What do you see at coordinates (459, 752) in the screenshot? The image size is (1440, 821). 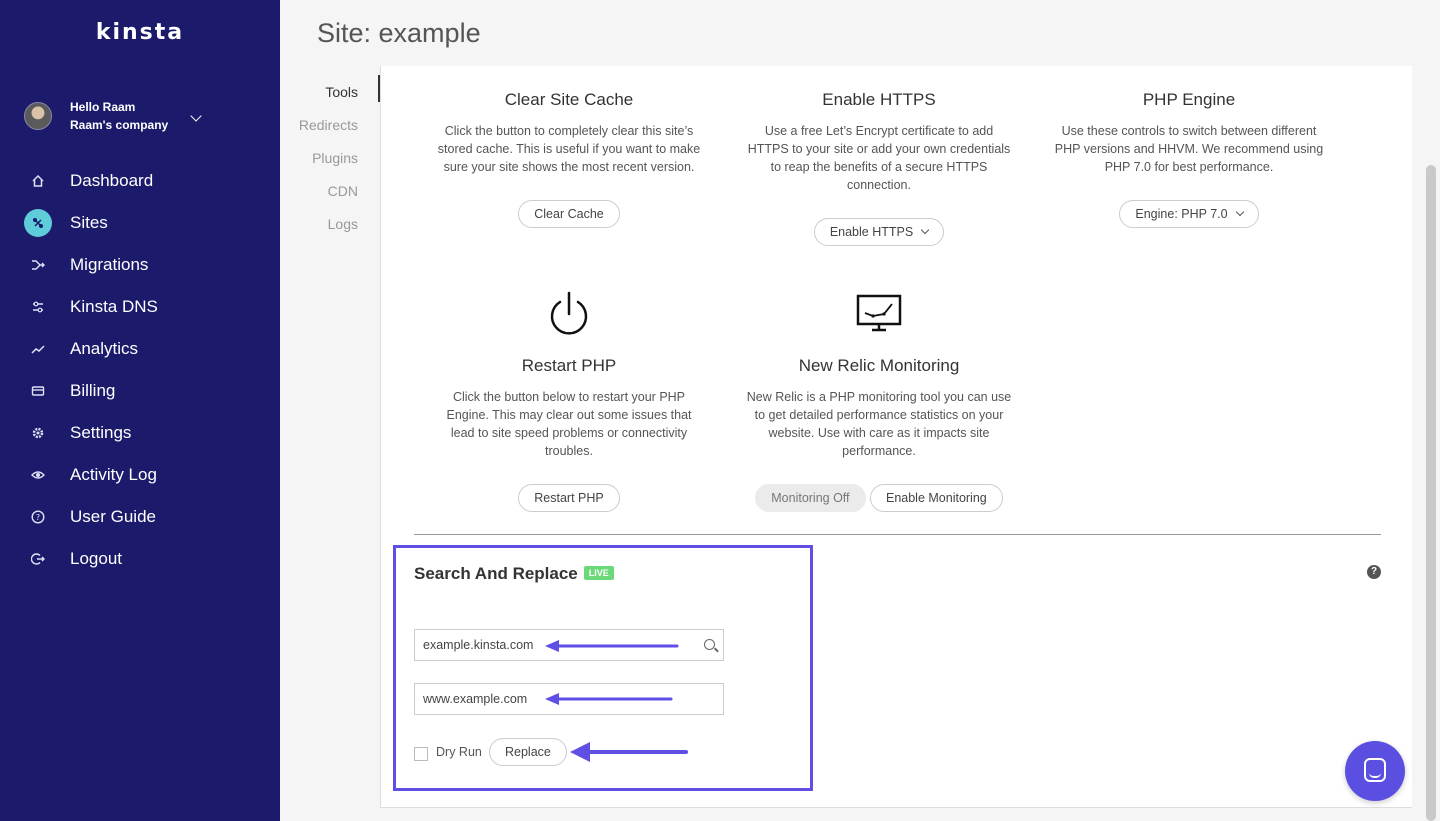 I see `dry-run-label: Dry Run` at bounding box center [459, 752].